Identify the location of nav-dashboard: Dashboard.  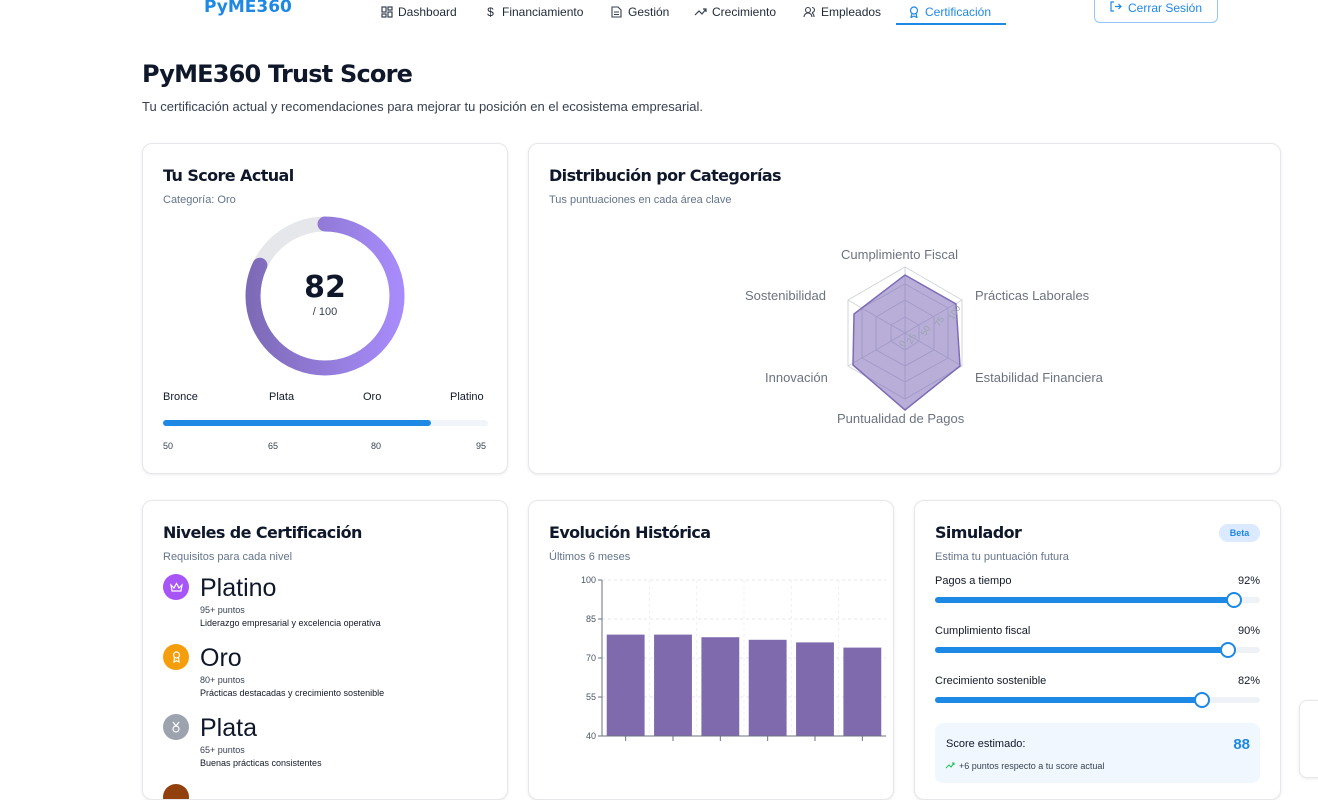
(418, 12).